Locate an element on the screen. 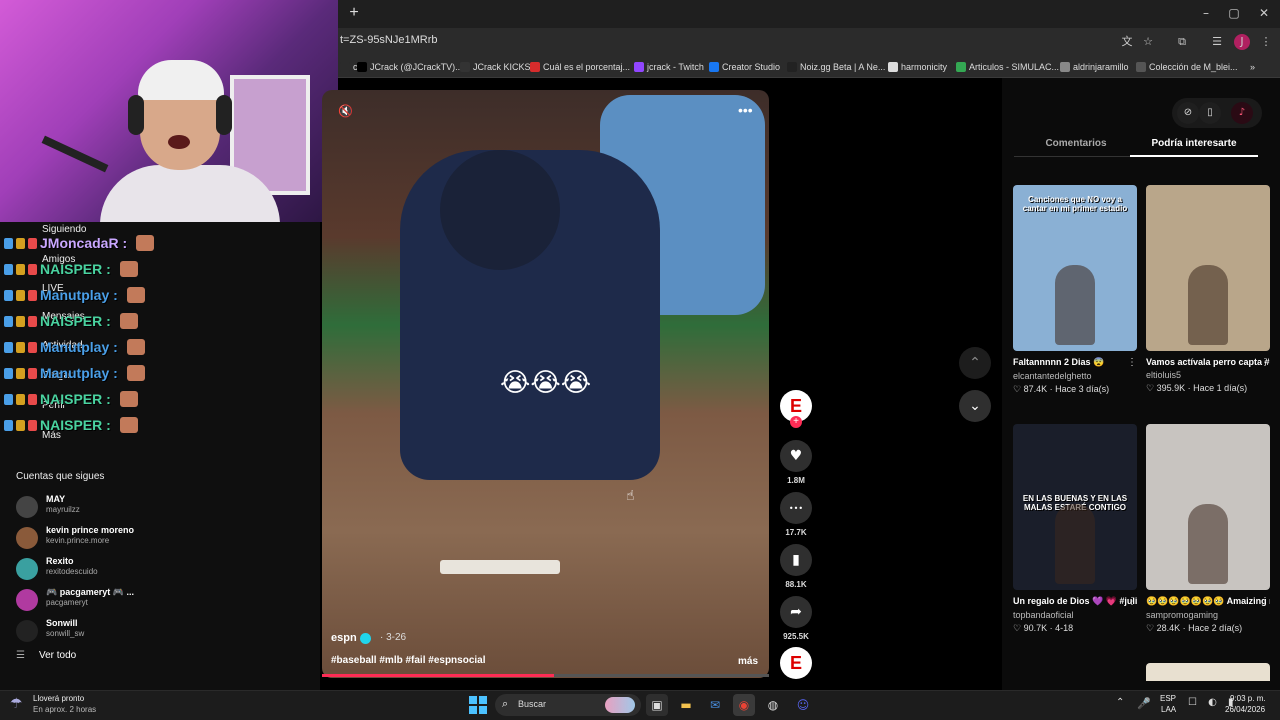  bookmarks-overflow-icon: » is located at coordinates (1252, 67).